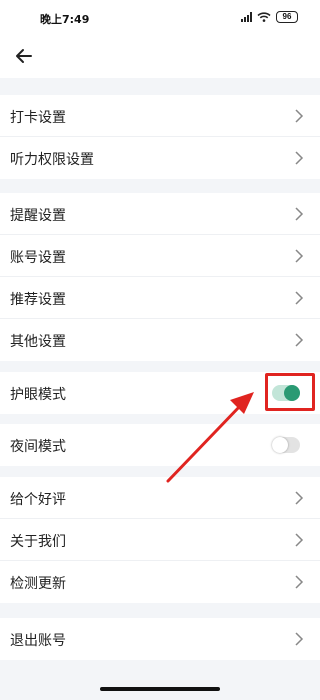 The height and width of the screenshot is (700, 320). What do you see at coordinates (246, 17) in the screenshot?
I see `signal-icon` at bounding box center [246, 17].